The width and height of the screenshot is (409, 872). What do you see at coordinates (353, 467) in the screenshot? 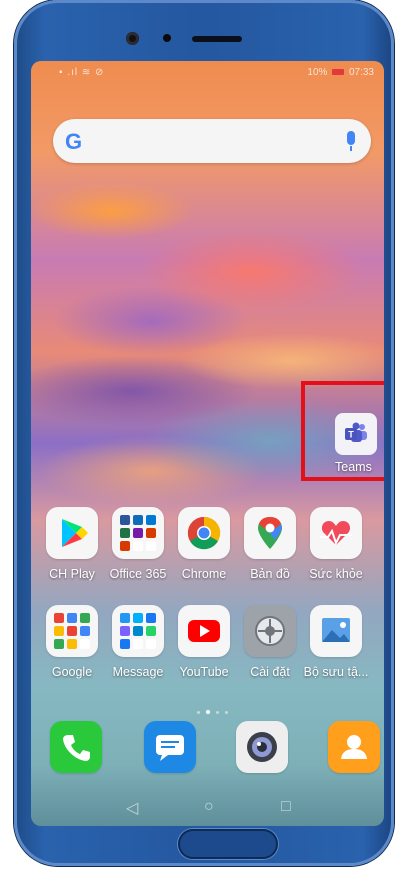
I see `teams-label: Teams` at bounding box center [353, 467].